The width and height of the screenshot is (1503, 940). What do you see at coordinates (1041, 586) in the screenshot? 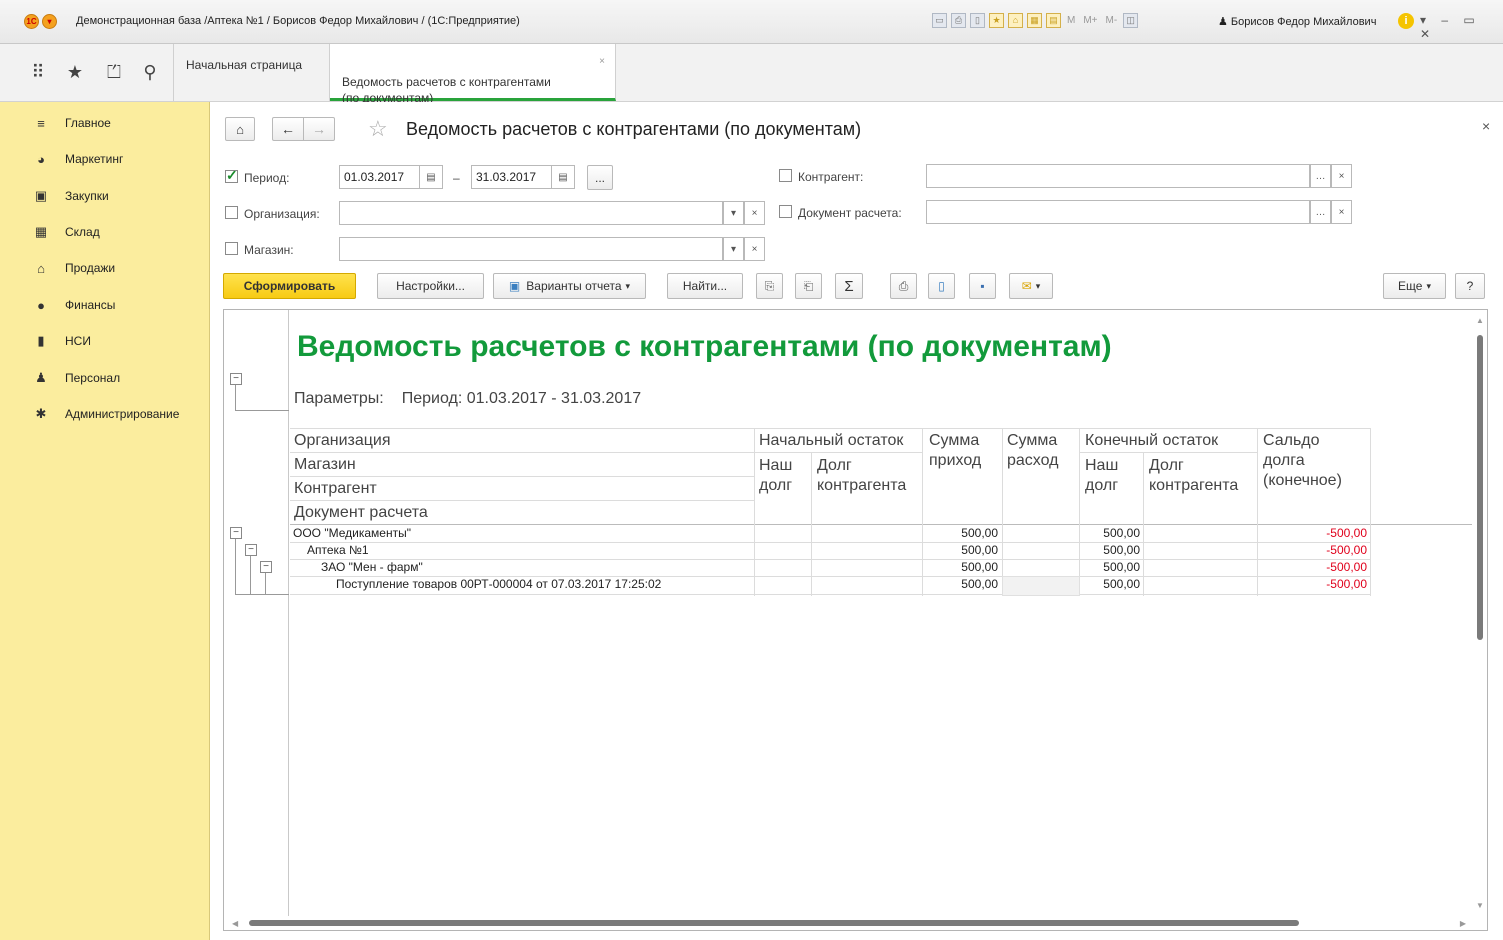
I see `selected-cell` at bounding box center [1041, 586].